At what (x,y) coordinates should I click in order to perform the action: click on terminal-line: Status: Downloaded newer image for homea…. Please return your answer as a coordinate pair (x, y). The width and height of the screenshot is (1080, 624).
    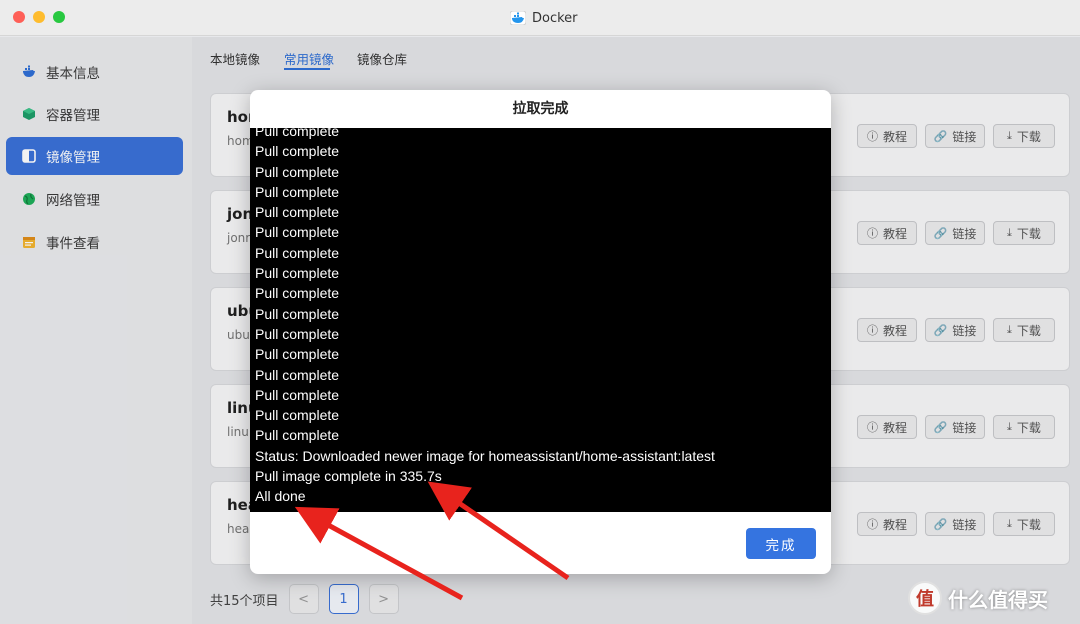
    Looking at the image, I should click on (485, 455).